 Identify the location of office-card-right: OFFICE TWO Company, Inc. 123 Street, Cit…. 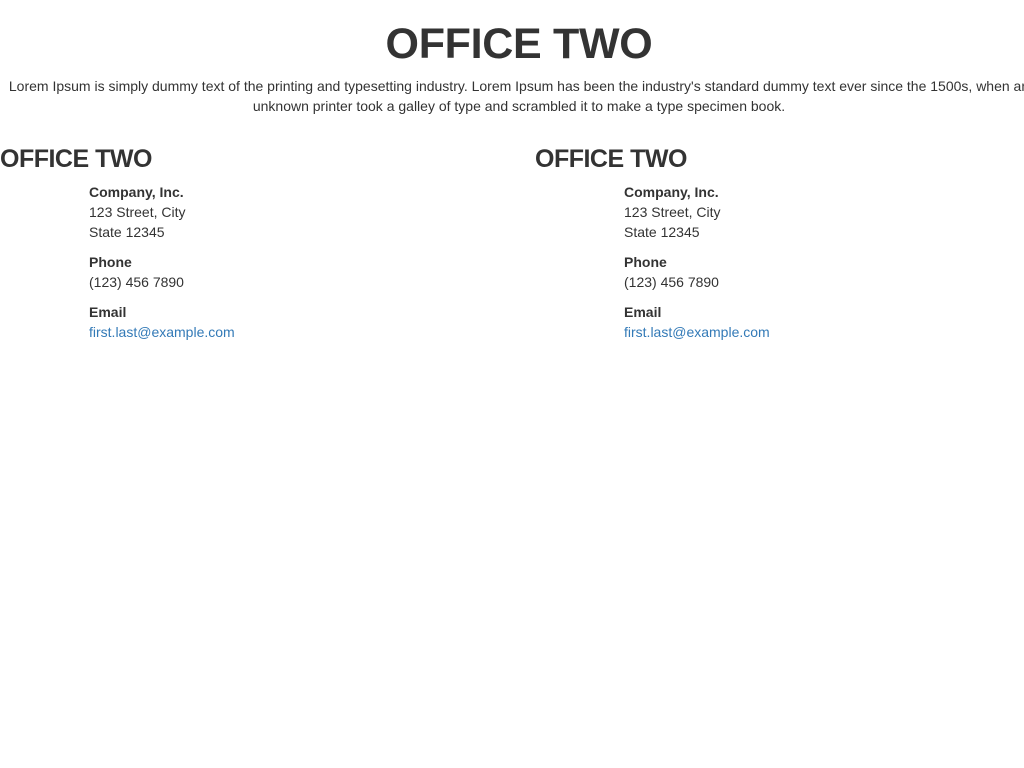
(735, 247).